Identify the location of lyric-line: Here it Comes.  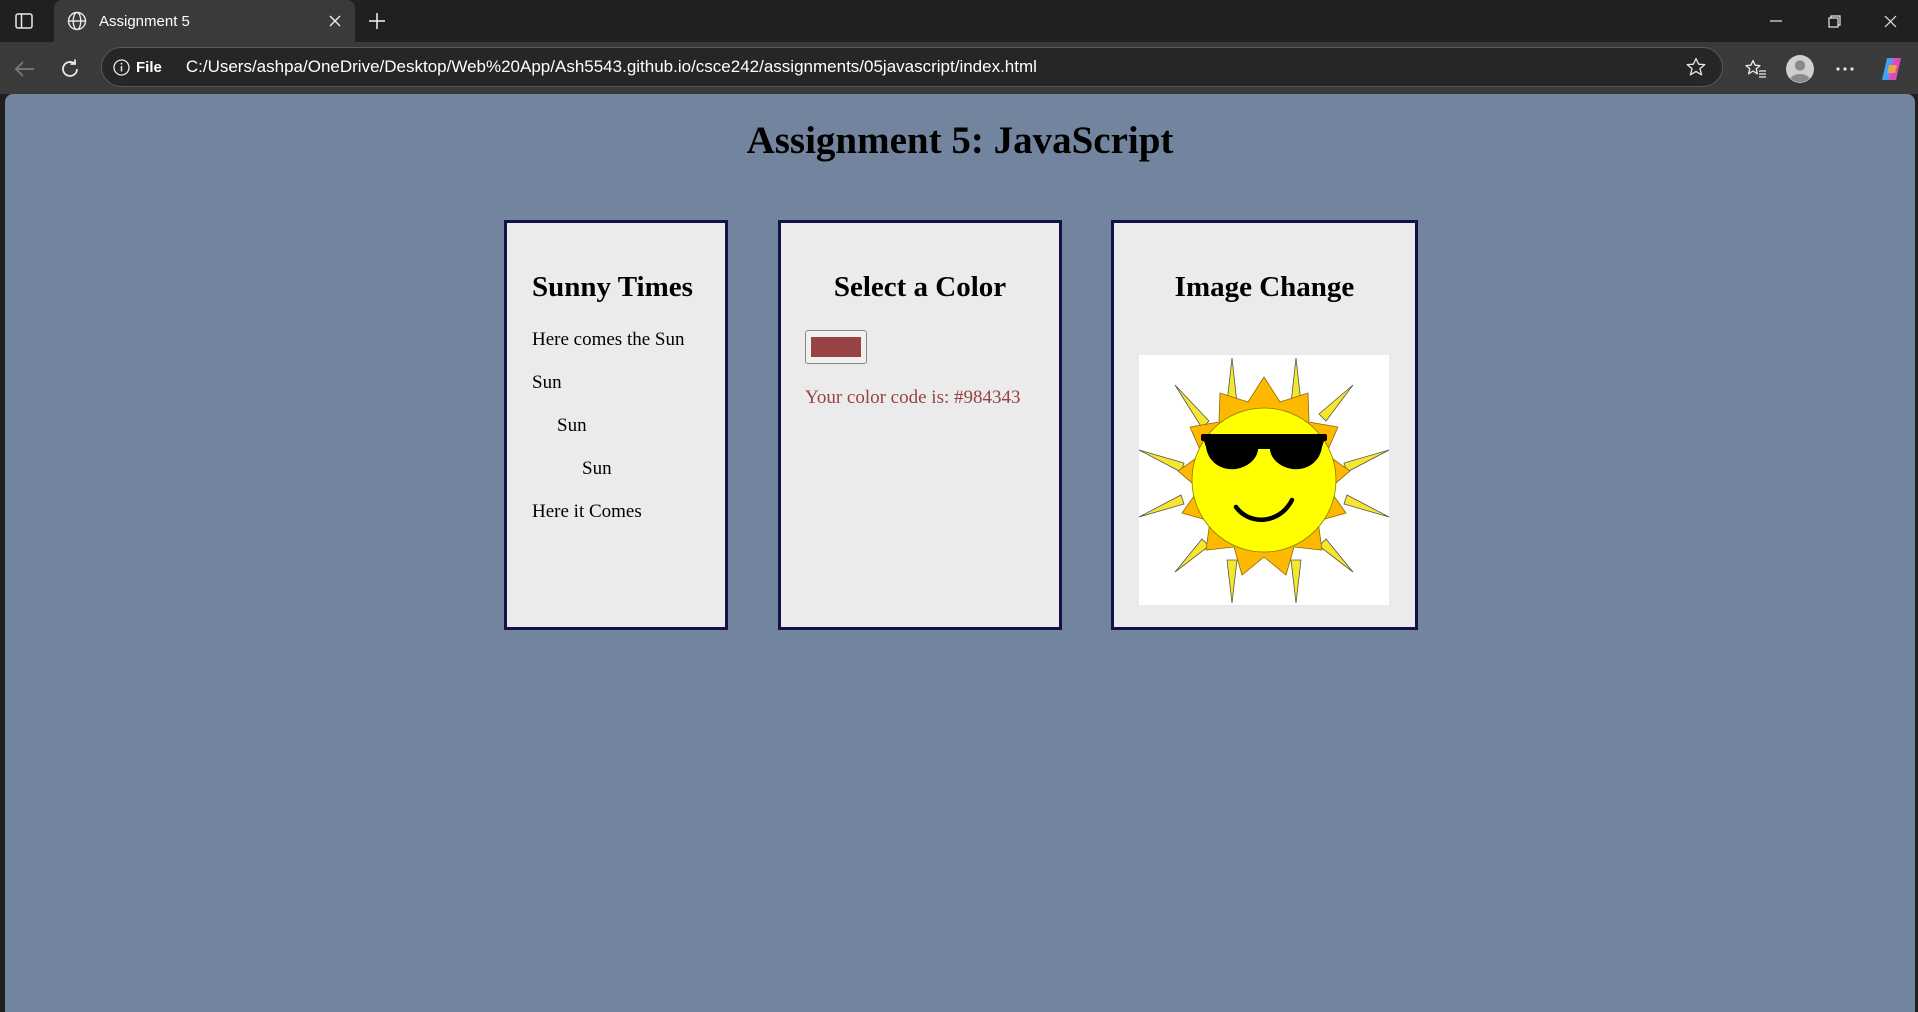
(587, 511).